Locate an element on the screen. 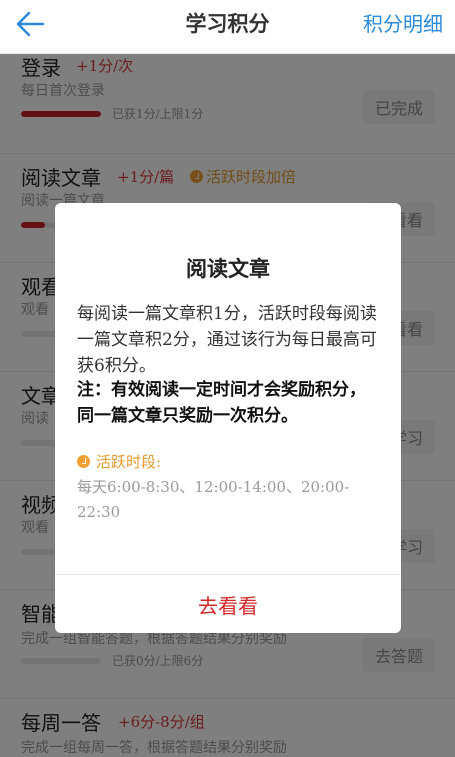 This screenshot has width=455, height=757. active-label-text: 活跃时段: is located at coordinates (129, 462).